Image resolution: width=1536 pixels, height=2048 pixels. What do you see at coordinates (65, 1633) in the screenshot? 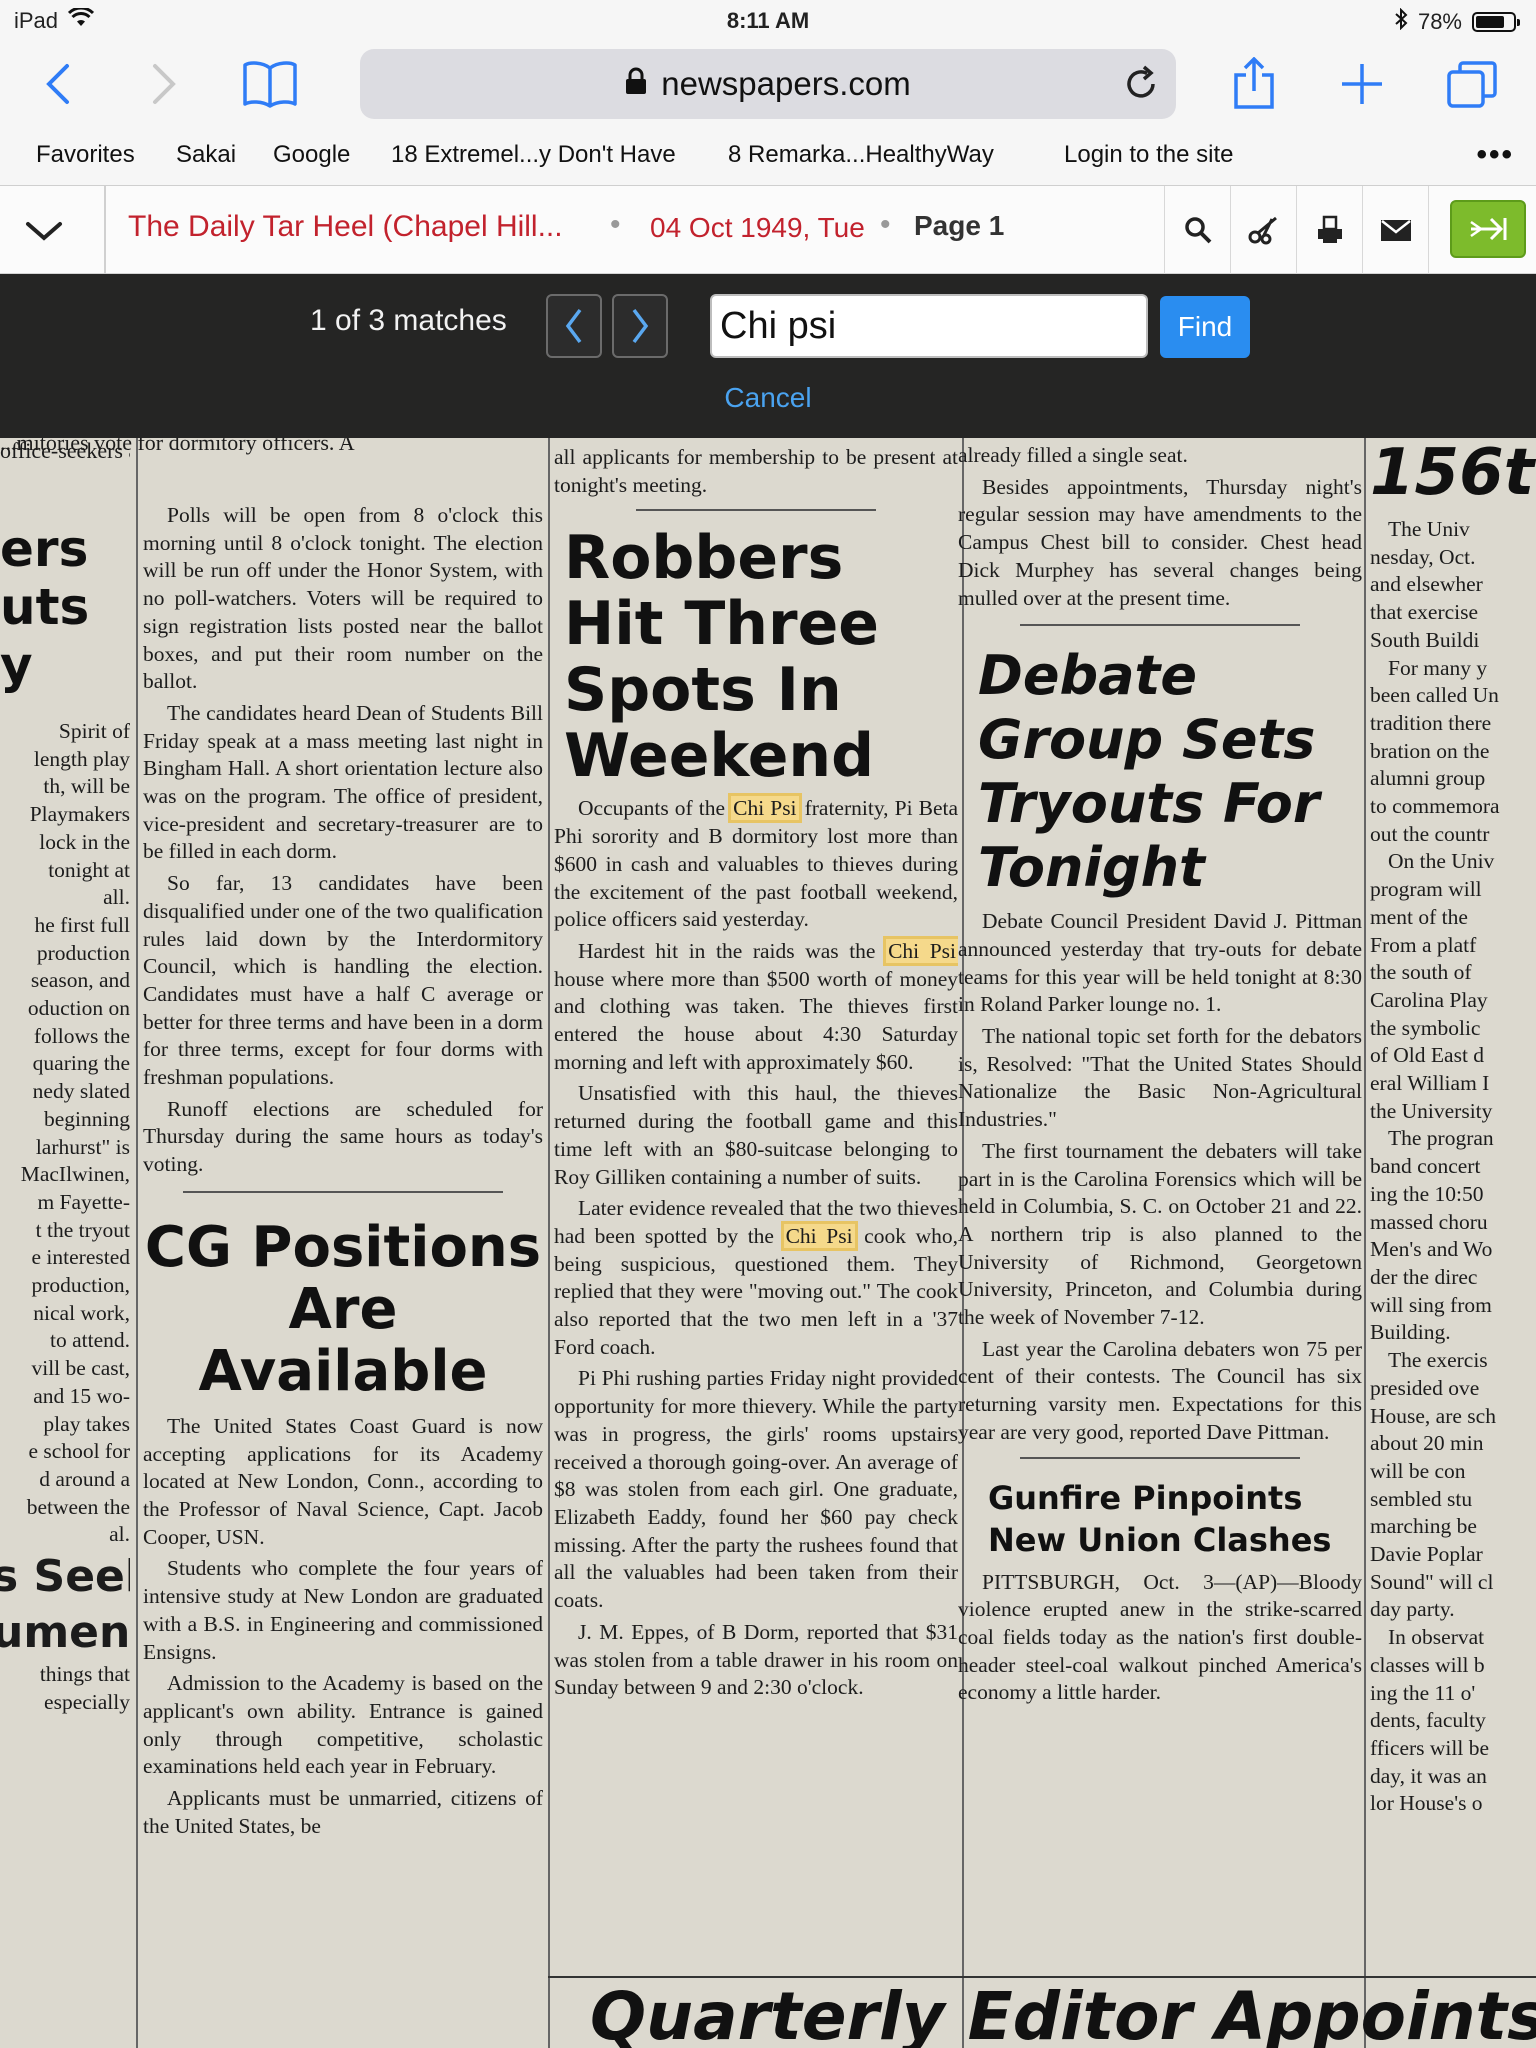
I see `text-line: ument` at bounding box center [65, 1633].